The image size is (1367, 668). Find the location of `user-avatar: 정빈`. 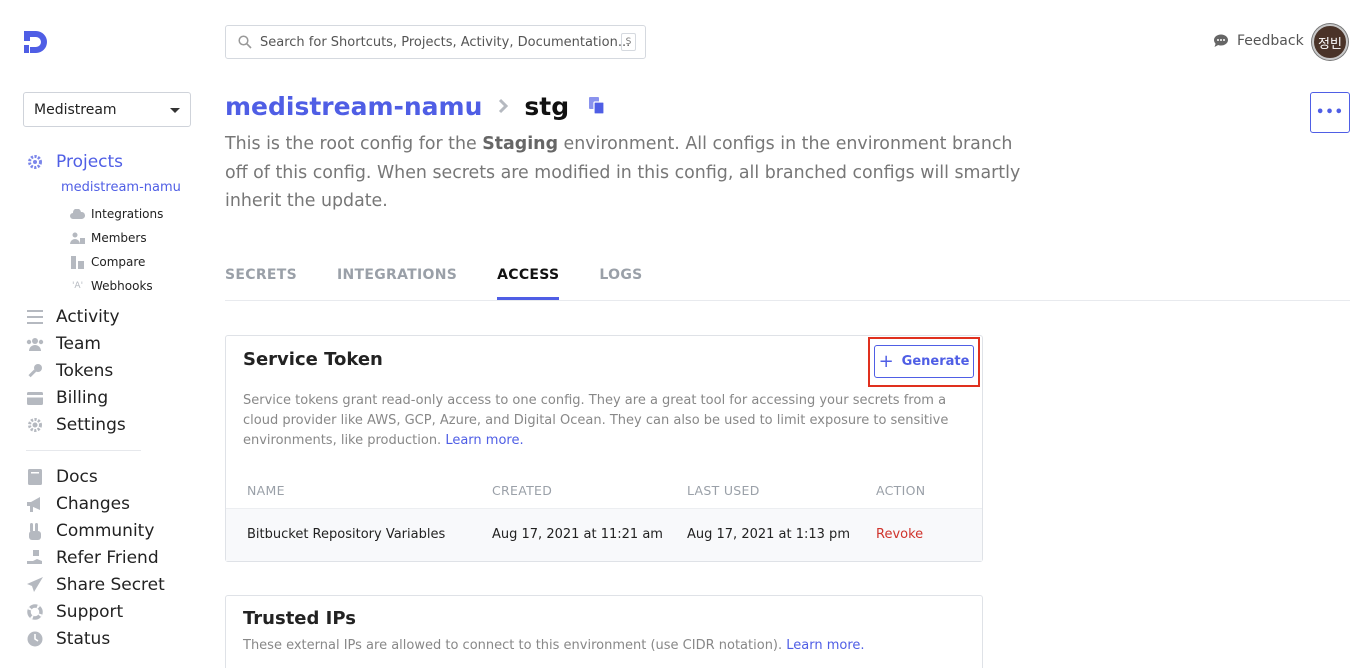

user-avatar: 정빈 is located at coordinates (1330, 42).